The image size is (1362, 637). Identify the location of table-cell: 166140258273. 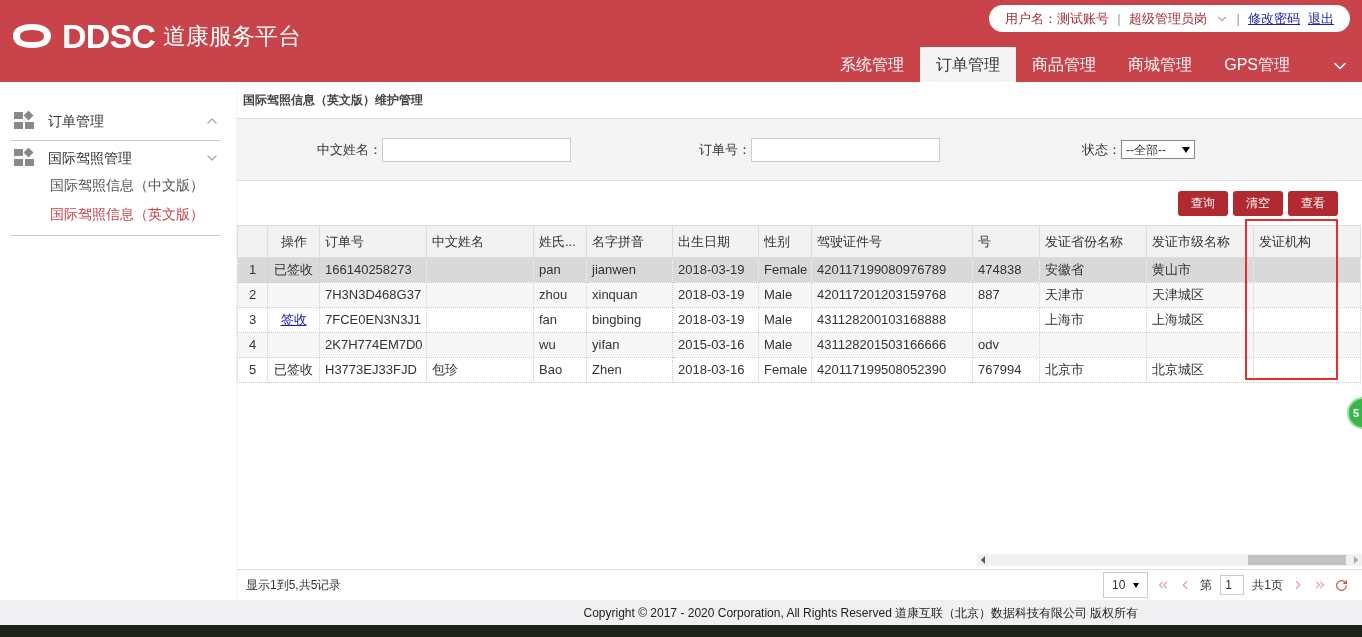
(368, 270).